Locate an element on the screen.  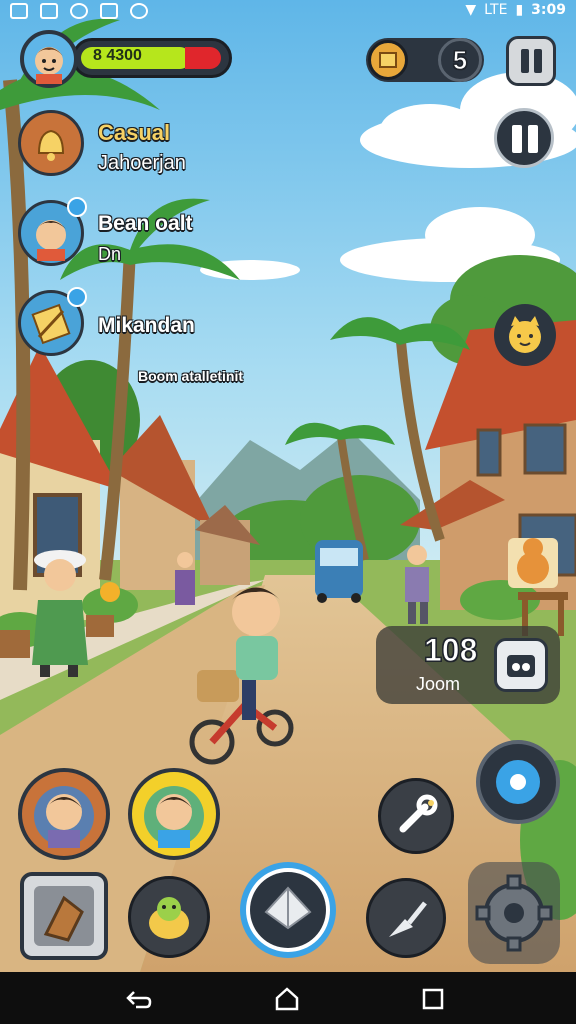
chest-icon is located at coordinates (521, 666).